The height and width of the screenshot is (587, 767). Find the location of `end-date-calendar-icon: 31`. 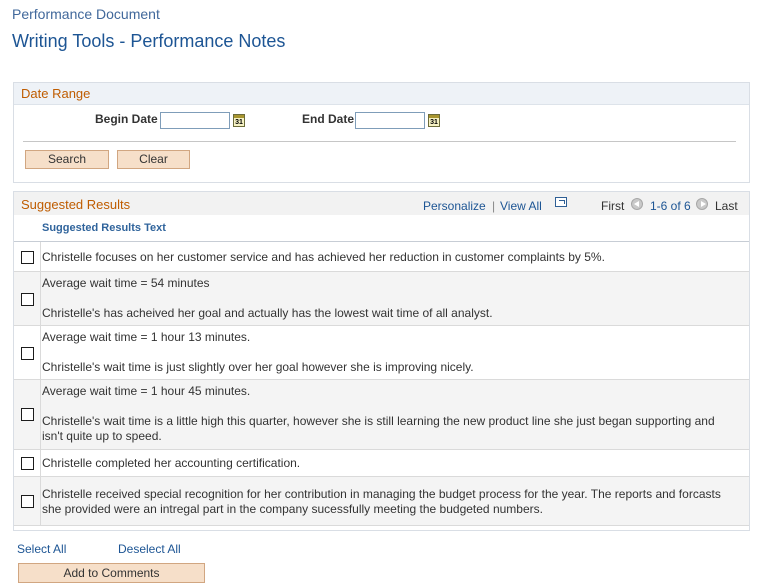

end-date-calendar-icon: 31 is located at coordinates (434, 120).